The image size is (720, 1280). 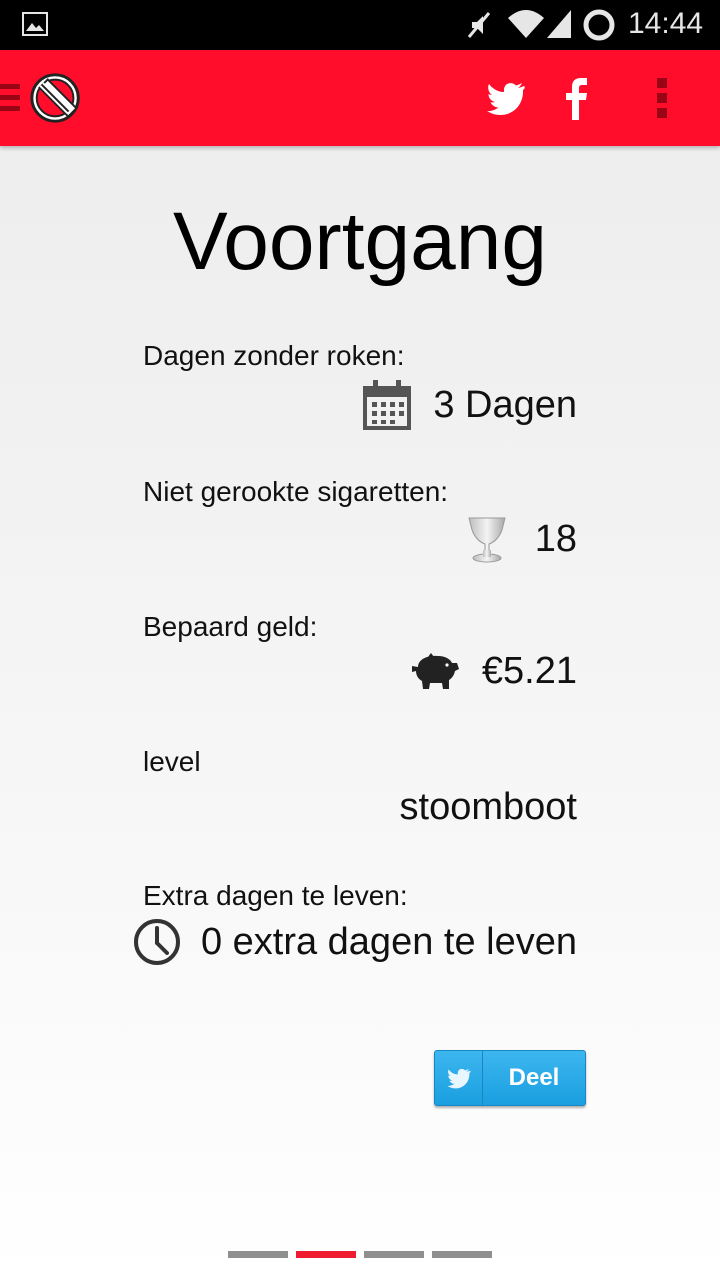 I want to click on money-value: €5.21, so click(x=529, y=671).